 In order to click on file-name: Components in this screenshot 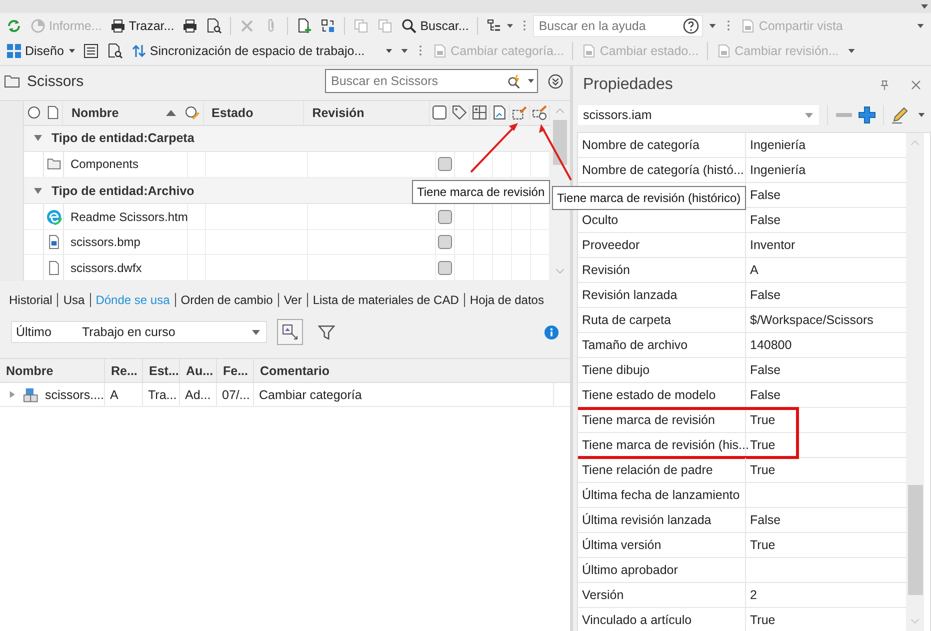, I will do `click(104, 164)`.